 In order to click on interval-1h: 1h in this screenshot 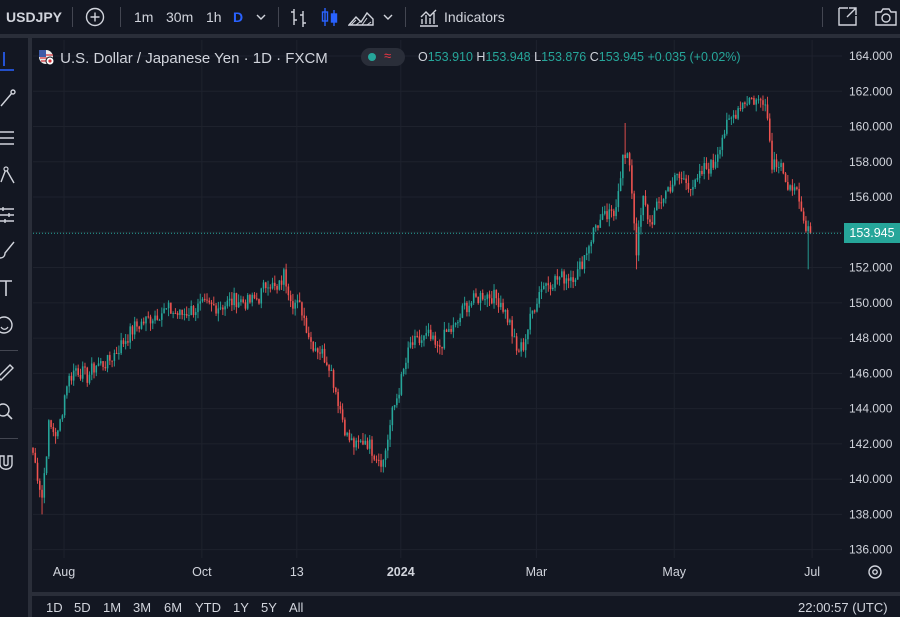, I will do `click(214, 17)`.